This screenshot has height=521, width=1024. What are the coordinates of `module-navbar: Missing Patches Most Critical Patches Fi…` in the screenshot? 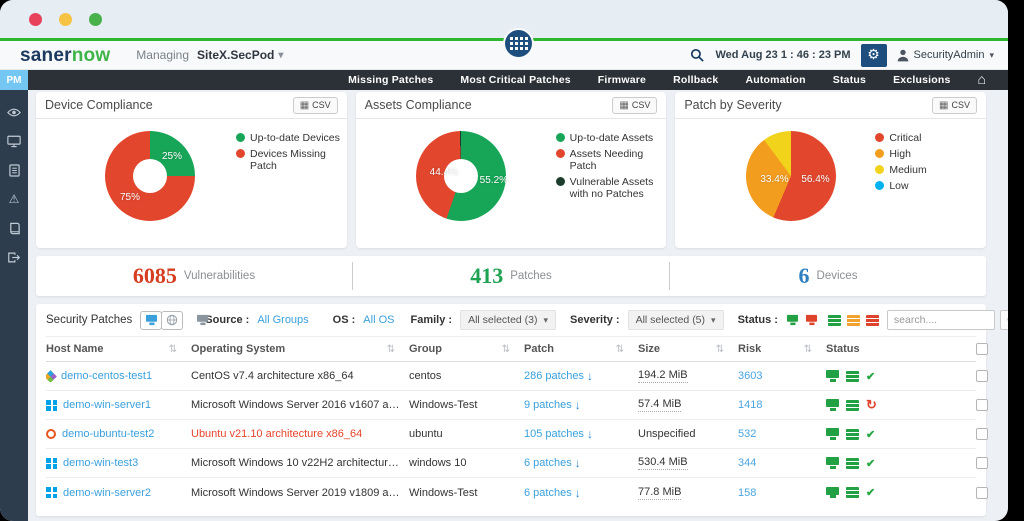 It's located at (518, 80).